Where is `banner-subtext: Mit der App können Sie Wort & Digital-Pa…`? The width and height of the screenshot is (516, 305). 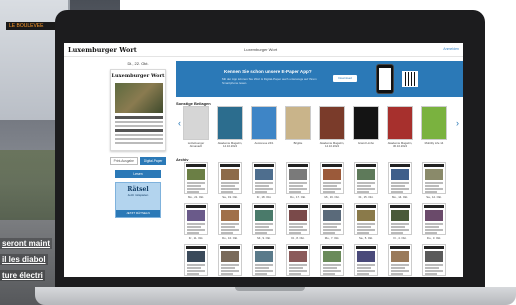 banner-subtext: Mit der App können Sie Wort & Digital-Pa… is located at coordinates (269, 81).